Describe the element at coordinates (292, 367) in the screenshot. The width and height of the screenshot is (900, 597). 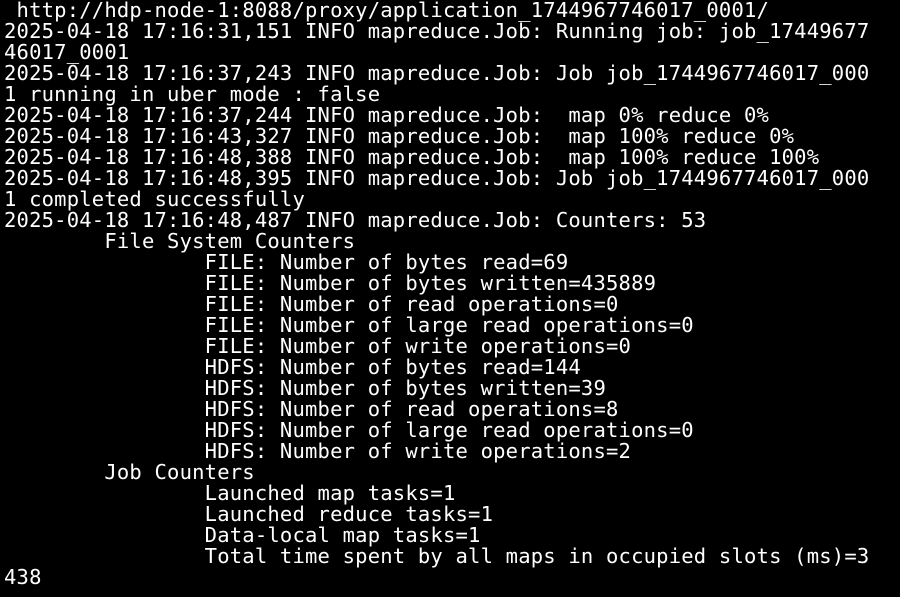
I see `terminal-line-hdfs-bytes-read: HDFS: Number of bytes read=144` at that location.